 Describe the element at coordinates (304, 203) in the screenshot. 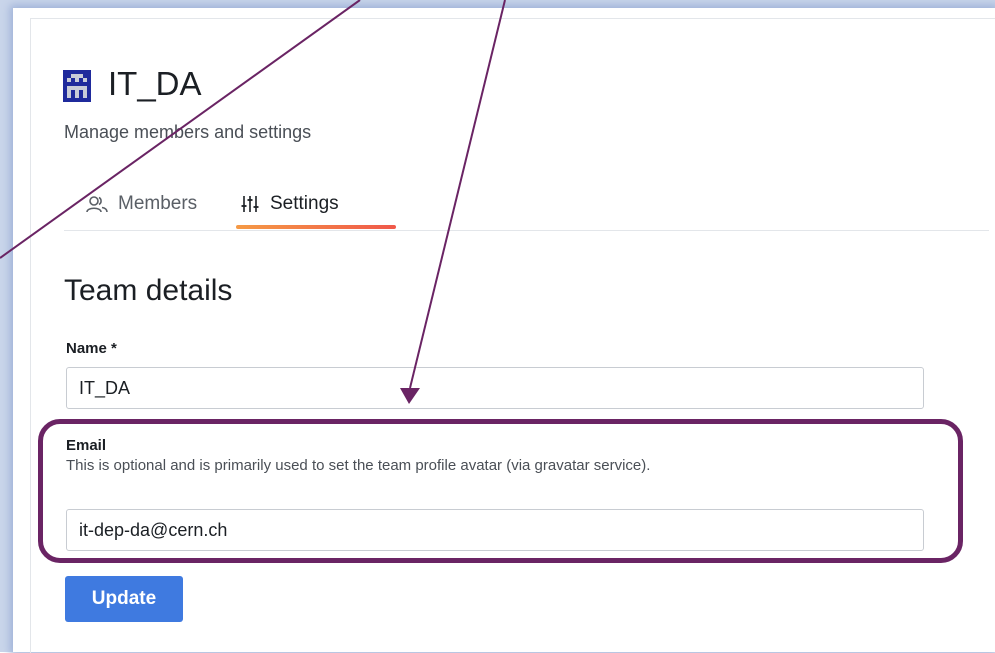

I see `tab-settings-label: Settings` at that location.